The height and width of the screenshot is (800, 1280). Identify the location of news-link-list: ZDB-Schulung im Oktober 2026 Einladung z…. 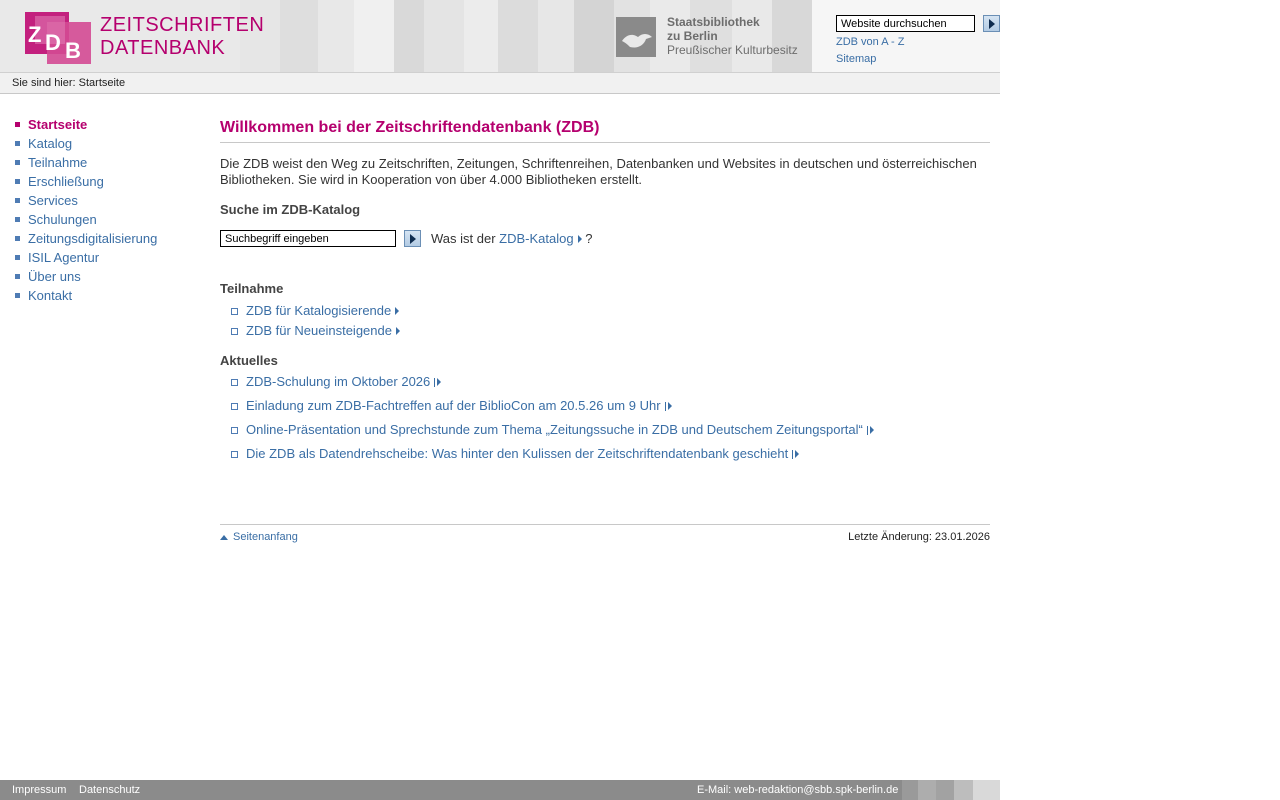
(605, 418).